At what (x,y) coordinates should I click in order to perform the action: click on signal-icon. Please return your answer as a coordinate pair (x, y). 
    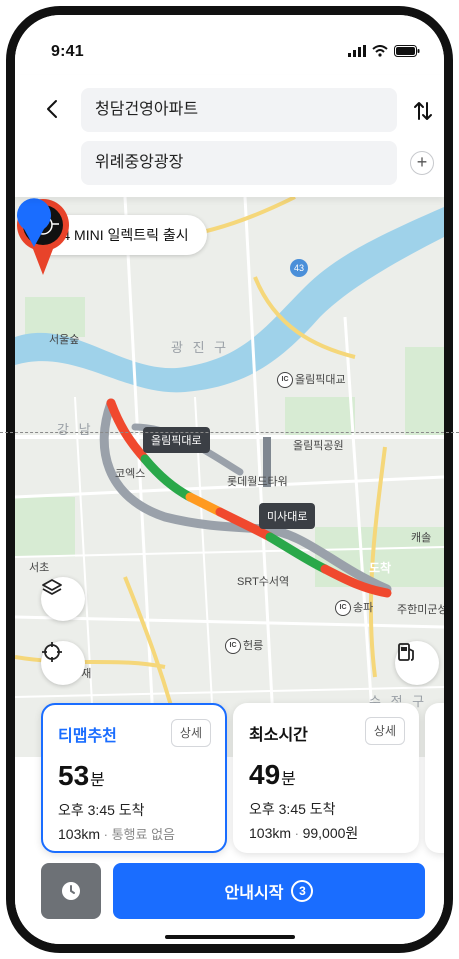
    Looking at the image, I should click on (357, 51).